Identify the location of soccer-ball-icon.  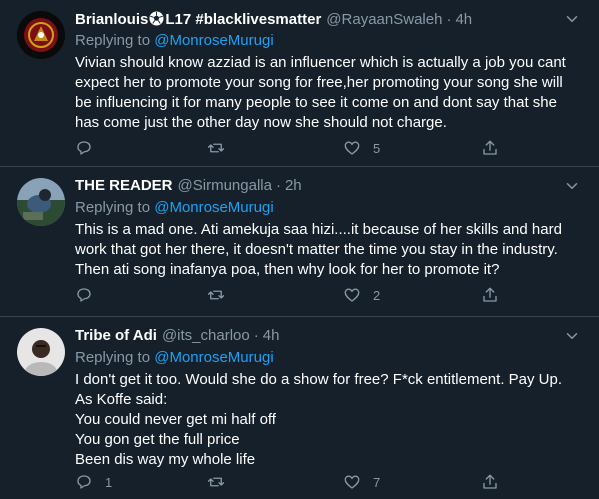
(156, 18).